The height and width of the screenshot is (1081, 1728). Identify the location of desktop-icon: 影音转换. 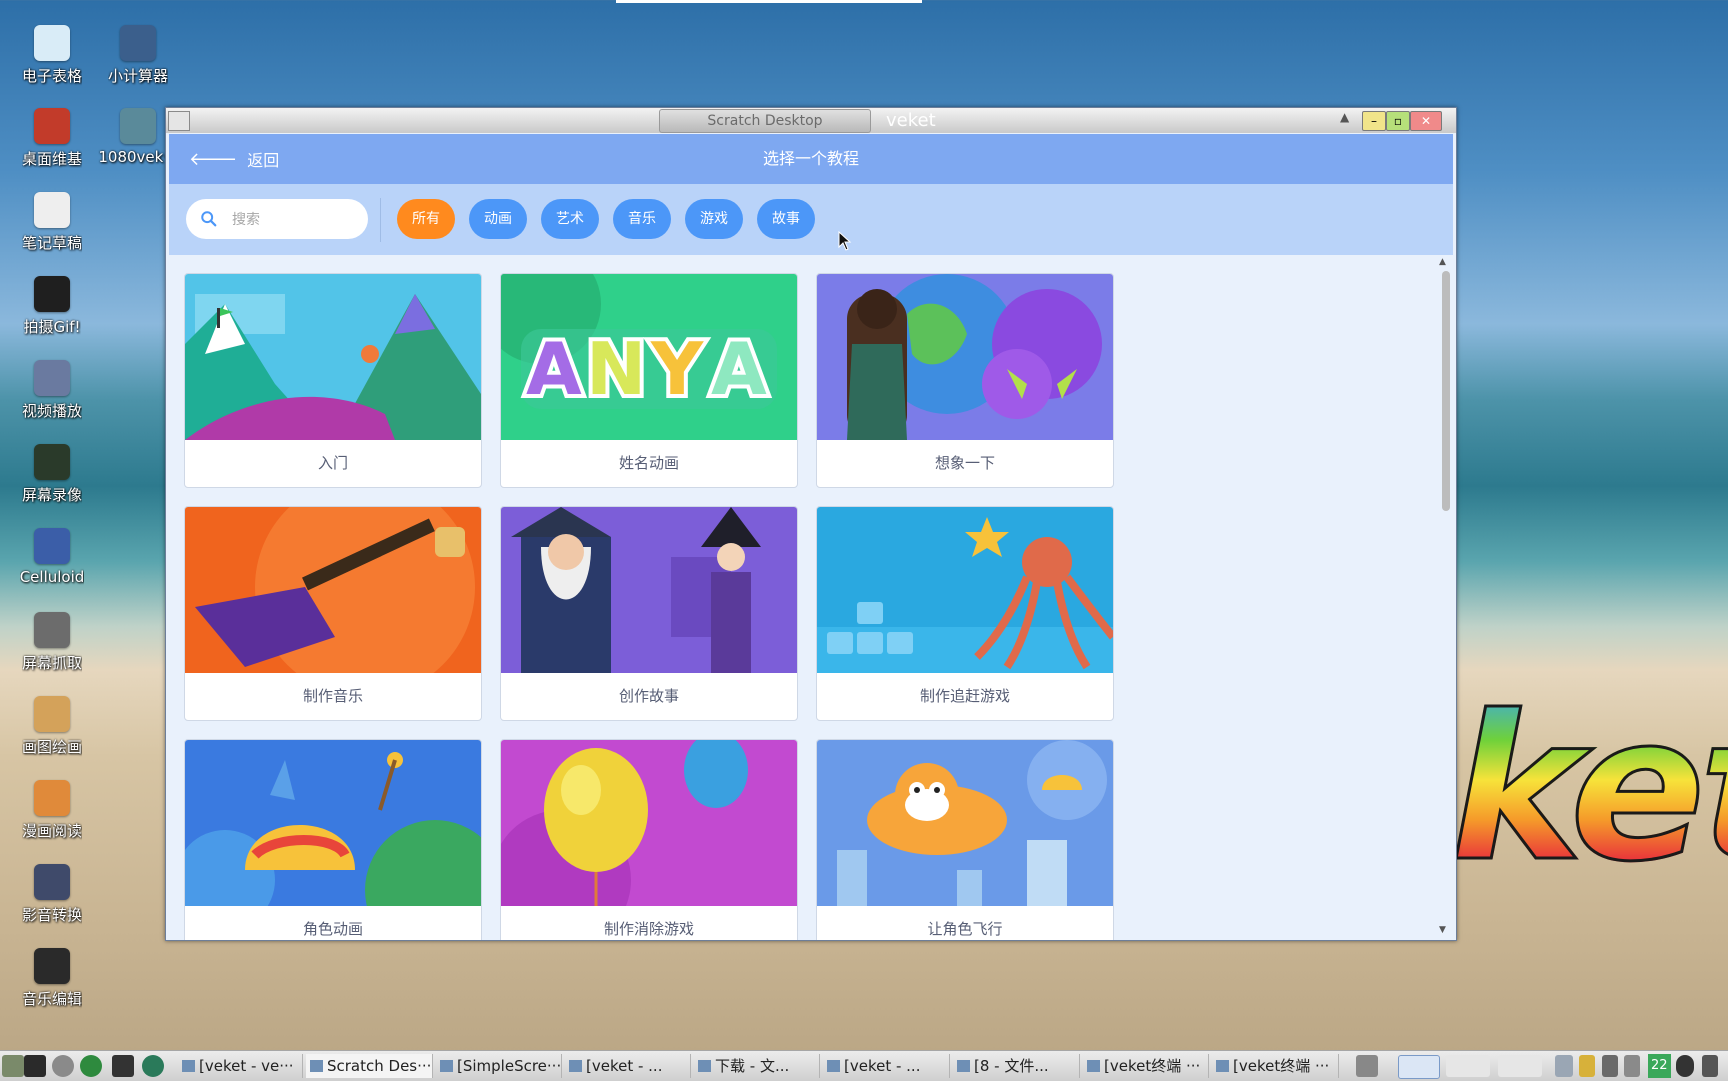
(52, 894).